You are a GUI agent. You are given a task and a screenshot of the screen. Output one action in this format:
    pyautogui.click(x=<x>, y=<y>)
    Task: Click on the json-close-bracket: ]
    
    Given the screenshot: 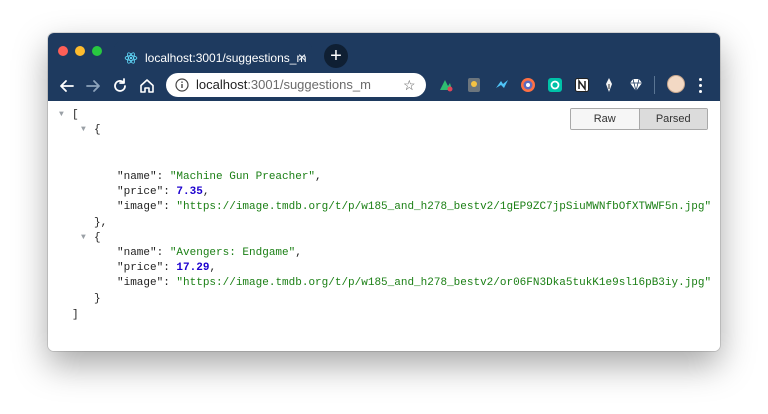 What is the action you would take?
    pyautogui.click(x=75, y=315)
    